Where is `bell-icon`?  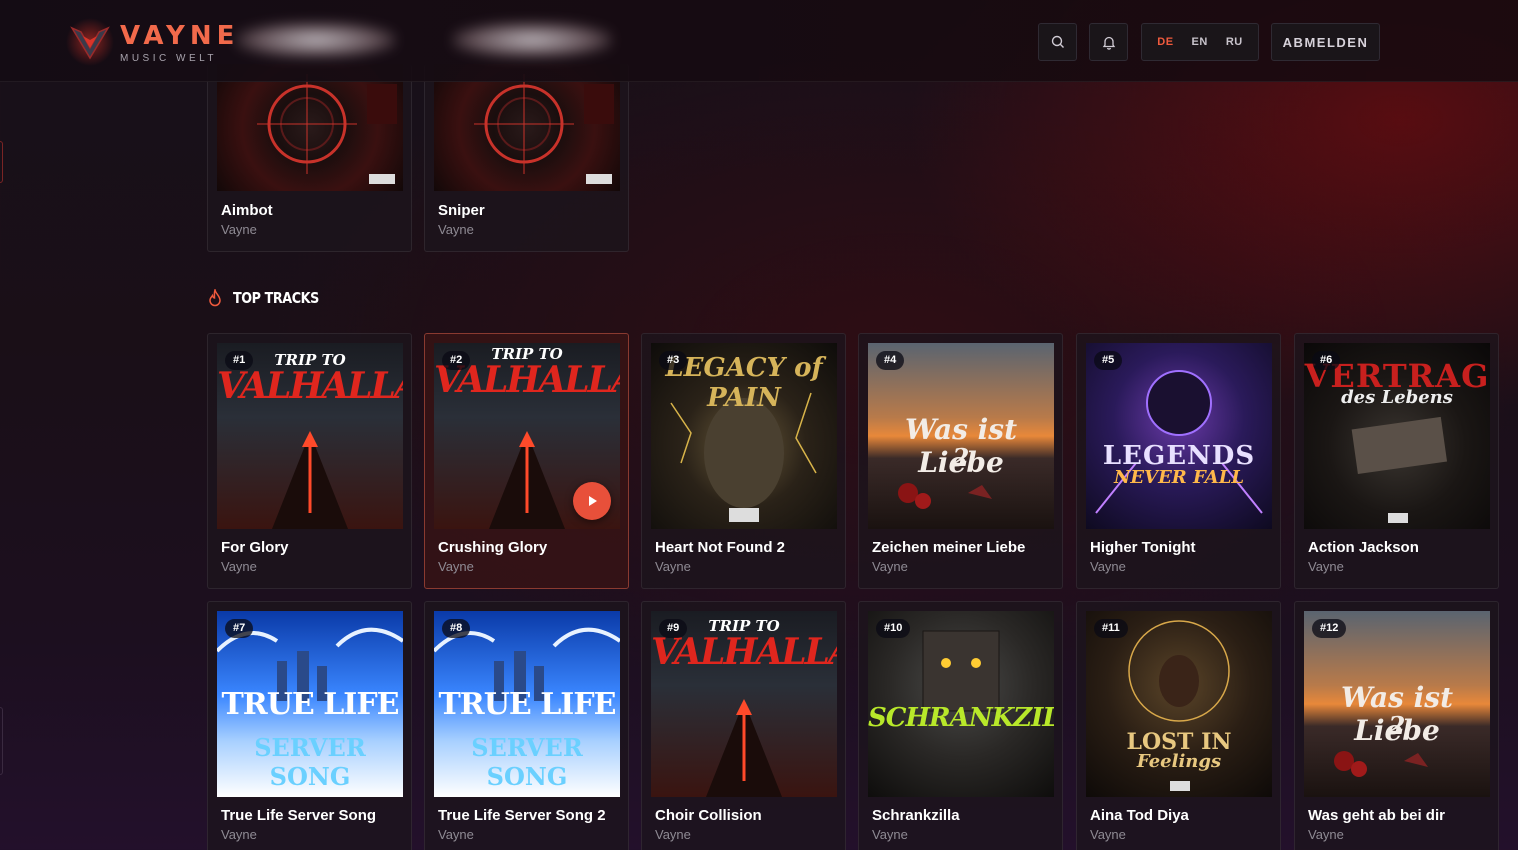
bell-icon is located at coordinates (1108, 43).